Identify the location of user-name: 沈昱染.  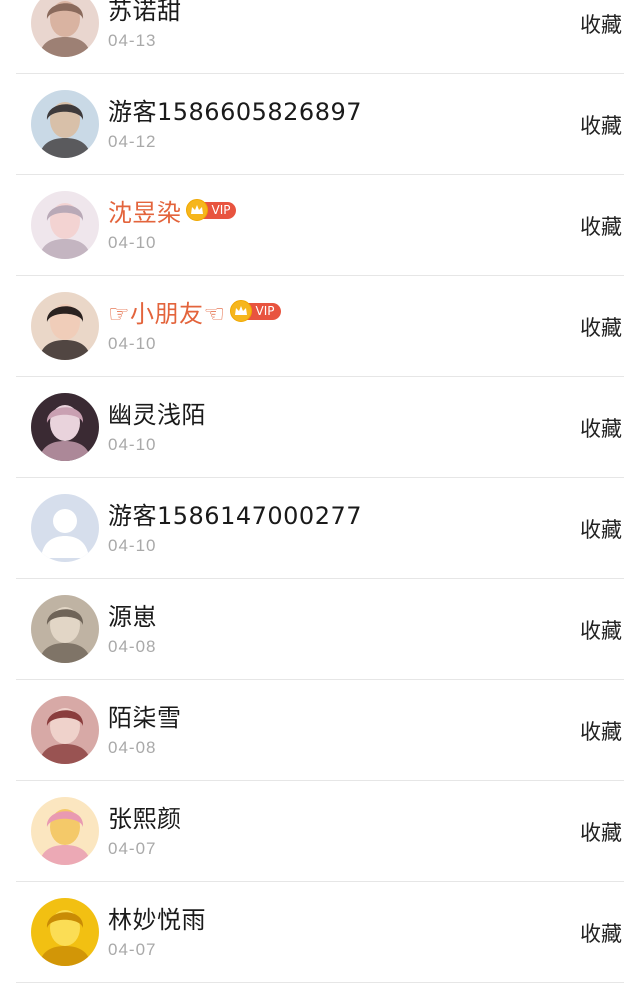
(145, 210).